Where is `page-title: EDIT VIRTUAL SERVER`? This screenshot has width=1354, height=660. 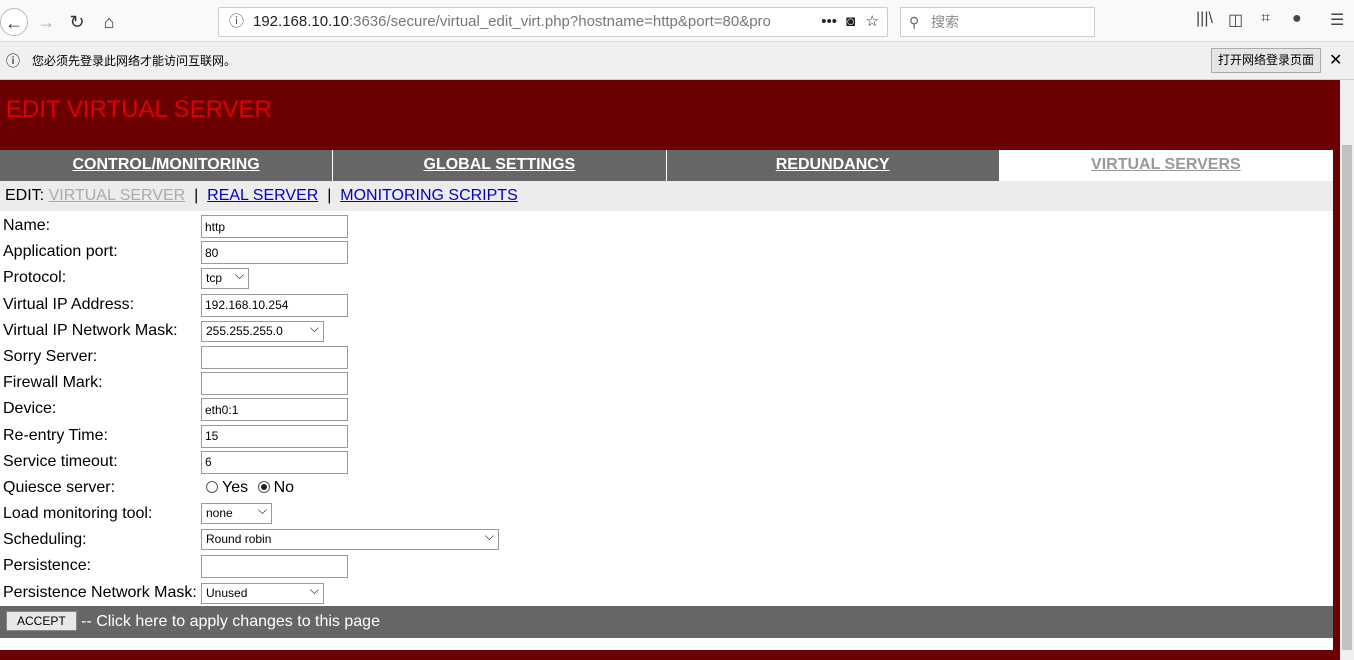 page-title: EDIT VIRTUAL SERVER is located at coordinates (139, 109).